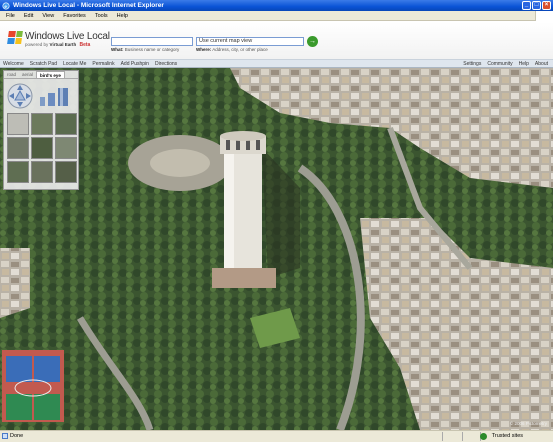  Describe the element at coordinates (276, 436) in the screenshot. I see `status-bar: Done Trusted sites` at that location.